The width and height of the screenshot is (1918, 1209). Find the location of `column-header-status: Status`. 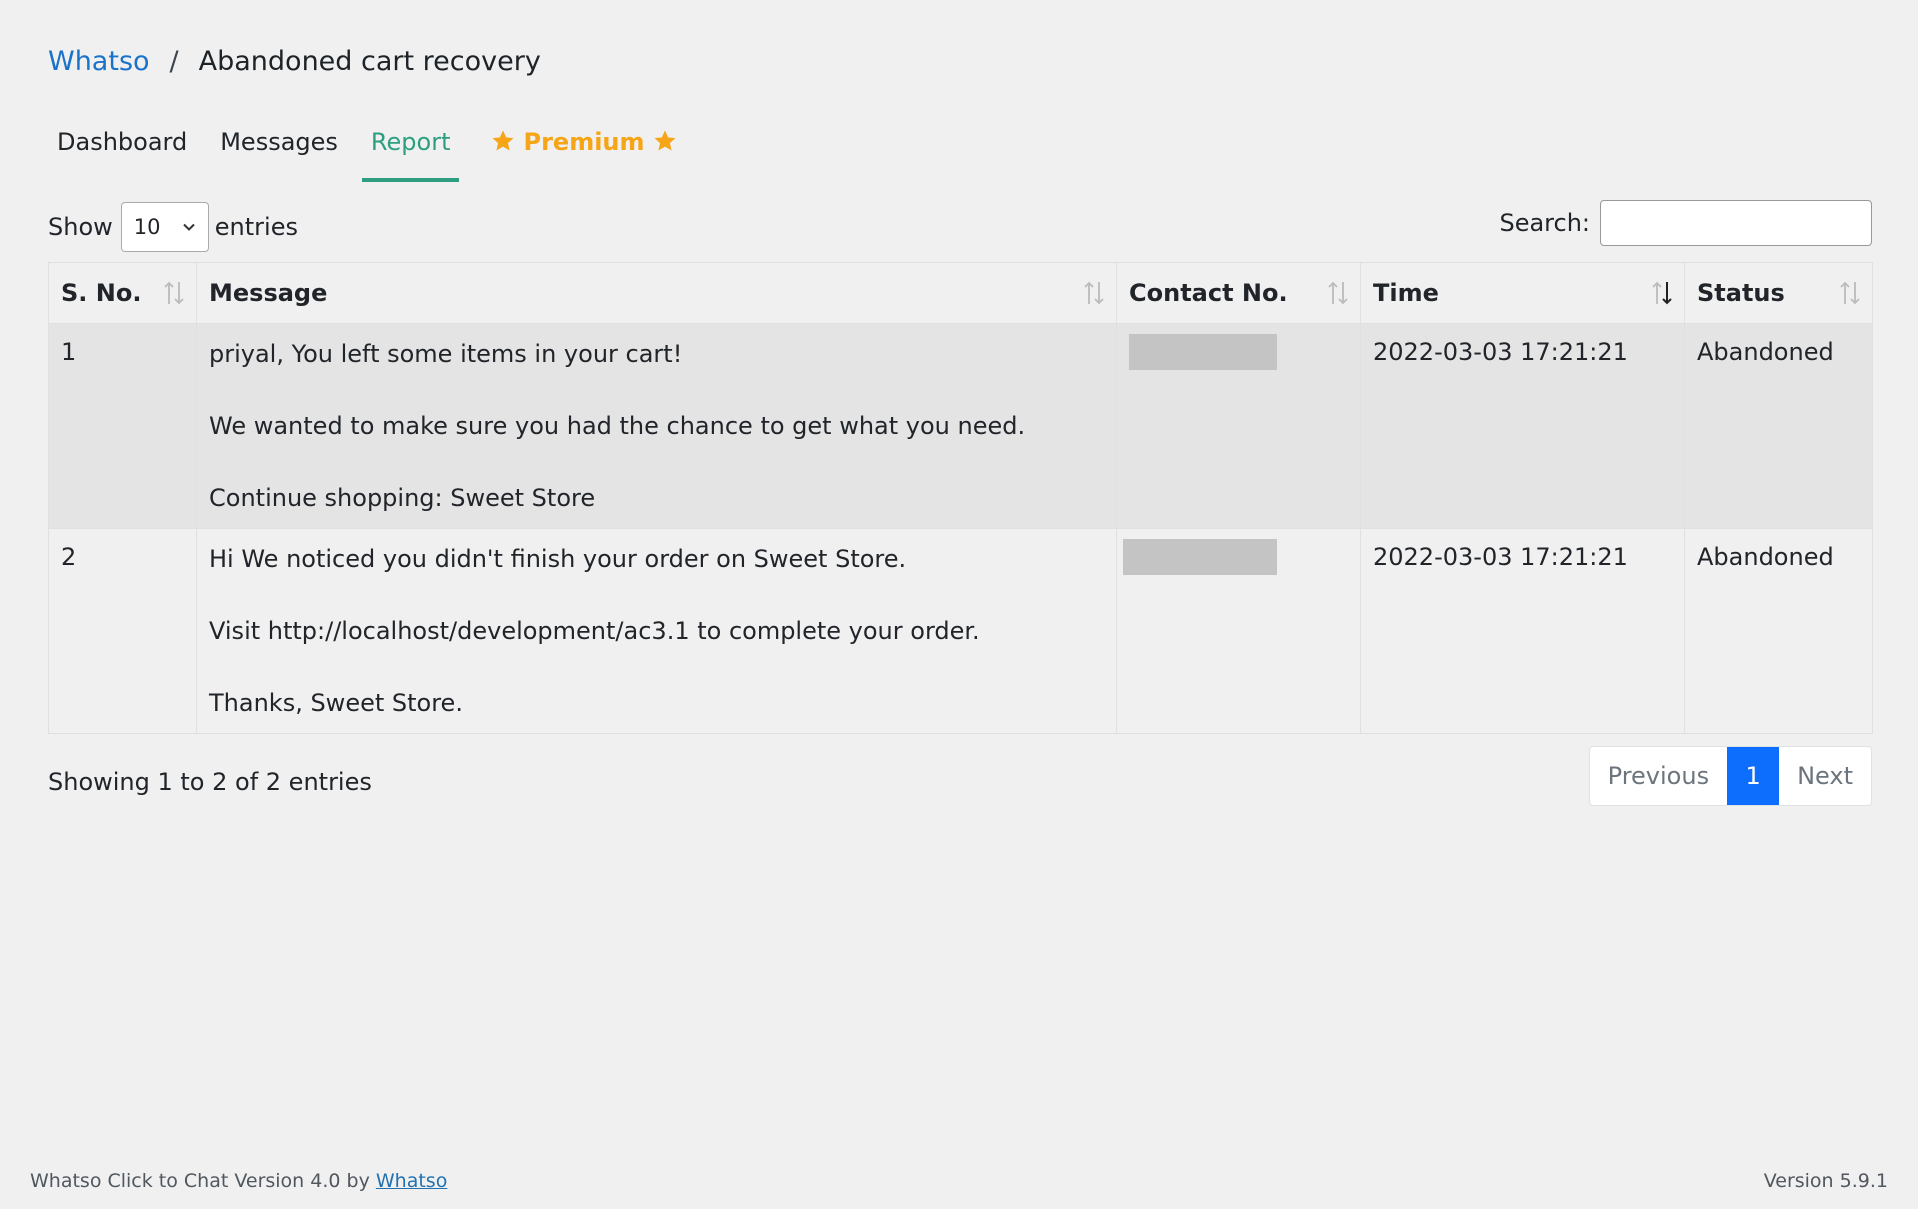

column-header-status: Status is located at coordinates (1778, 293).